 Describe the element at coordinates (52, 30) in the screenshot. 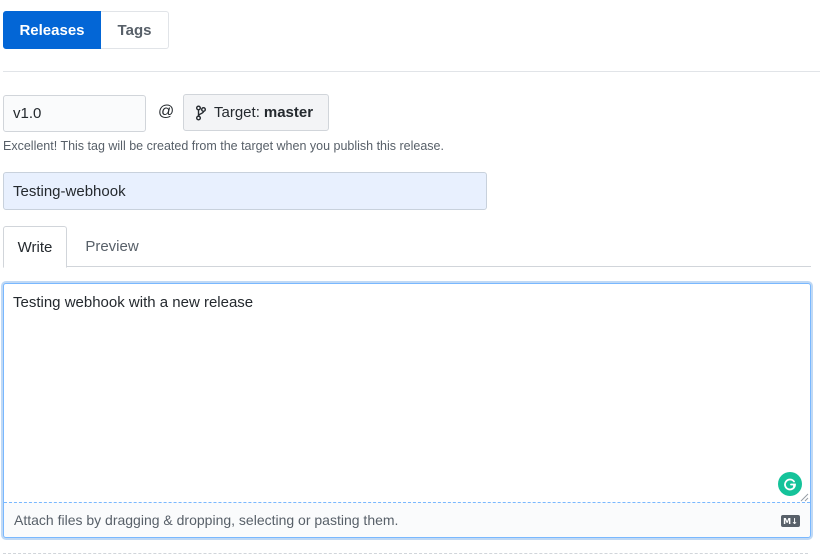

I see `releases-tab: Releases` at that location.